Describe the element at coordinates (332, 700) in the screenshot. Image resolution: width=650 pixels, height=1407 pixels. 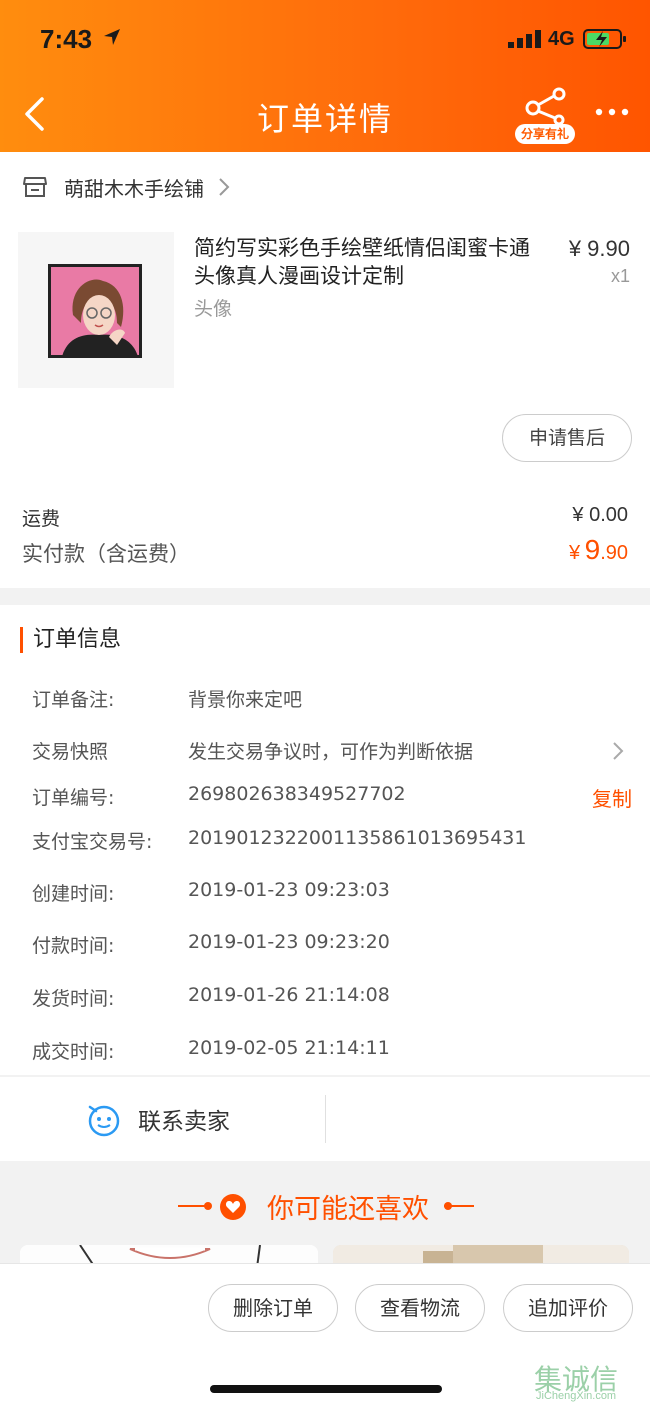
I see `info-row-remark: 订单备注: 背景你来定吧` at that location.